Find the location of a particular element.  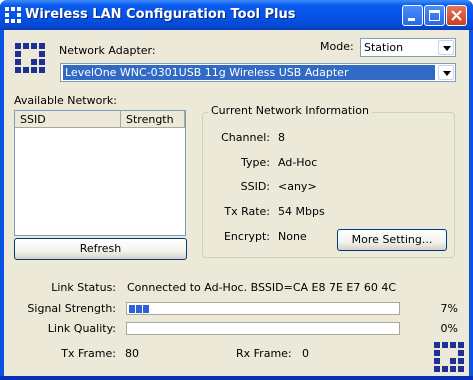

signal-strength-percent: 7% is located at coordinates (449, 308).